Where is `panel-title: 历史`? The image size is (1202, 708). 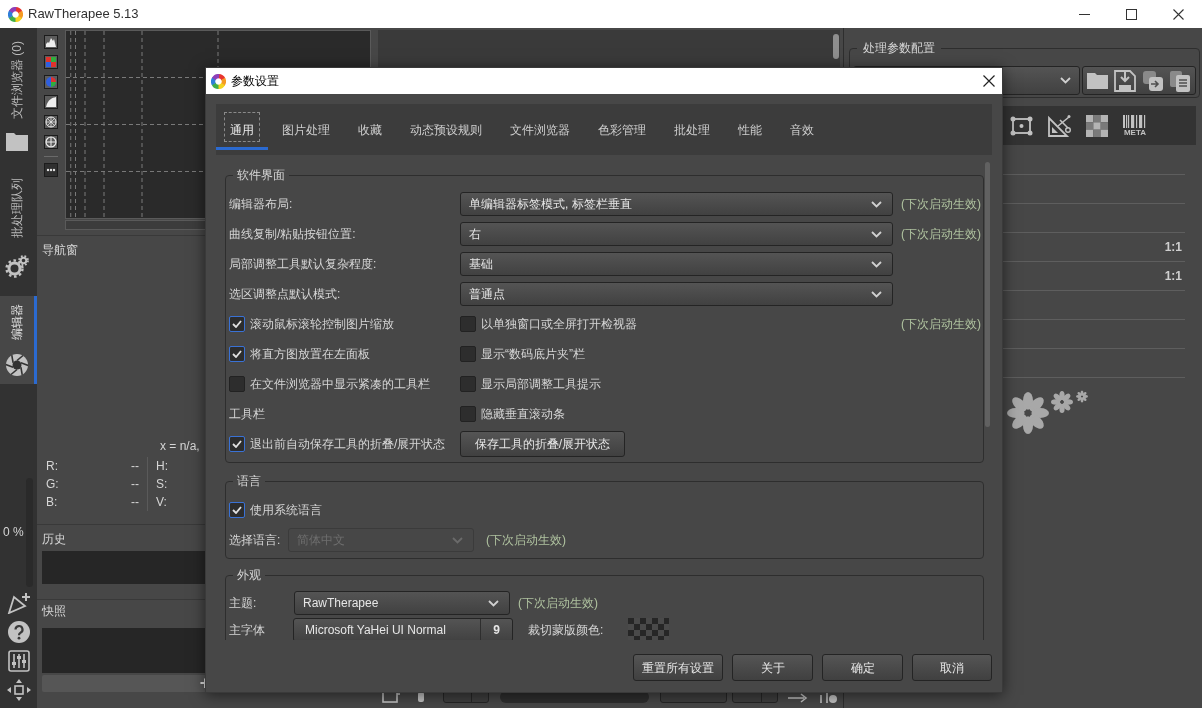 panel-title: 历史 is located at coordinates (54, 539).